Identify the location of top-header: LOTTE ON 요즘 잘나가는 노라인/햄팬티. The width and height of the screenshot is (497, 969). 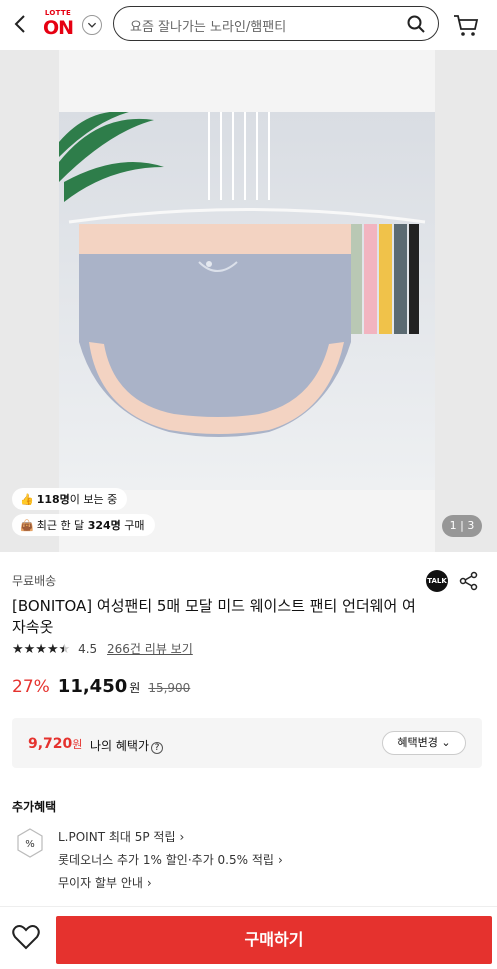
(248, 25).